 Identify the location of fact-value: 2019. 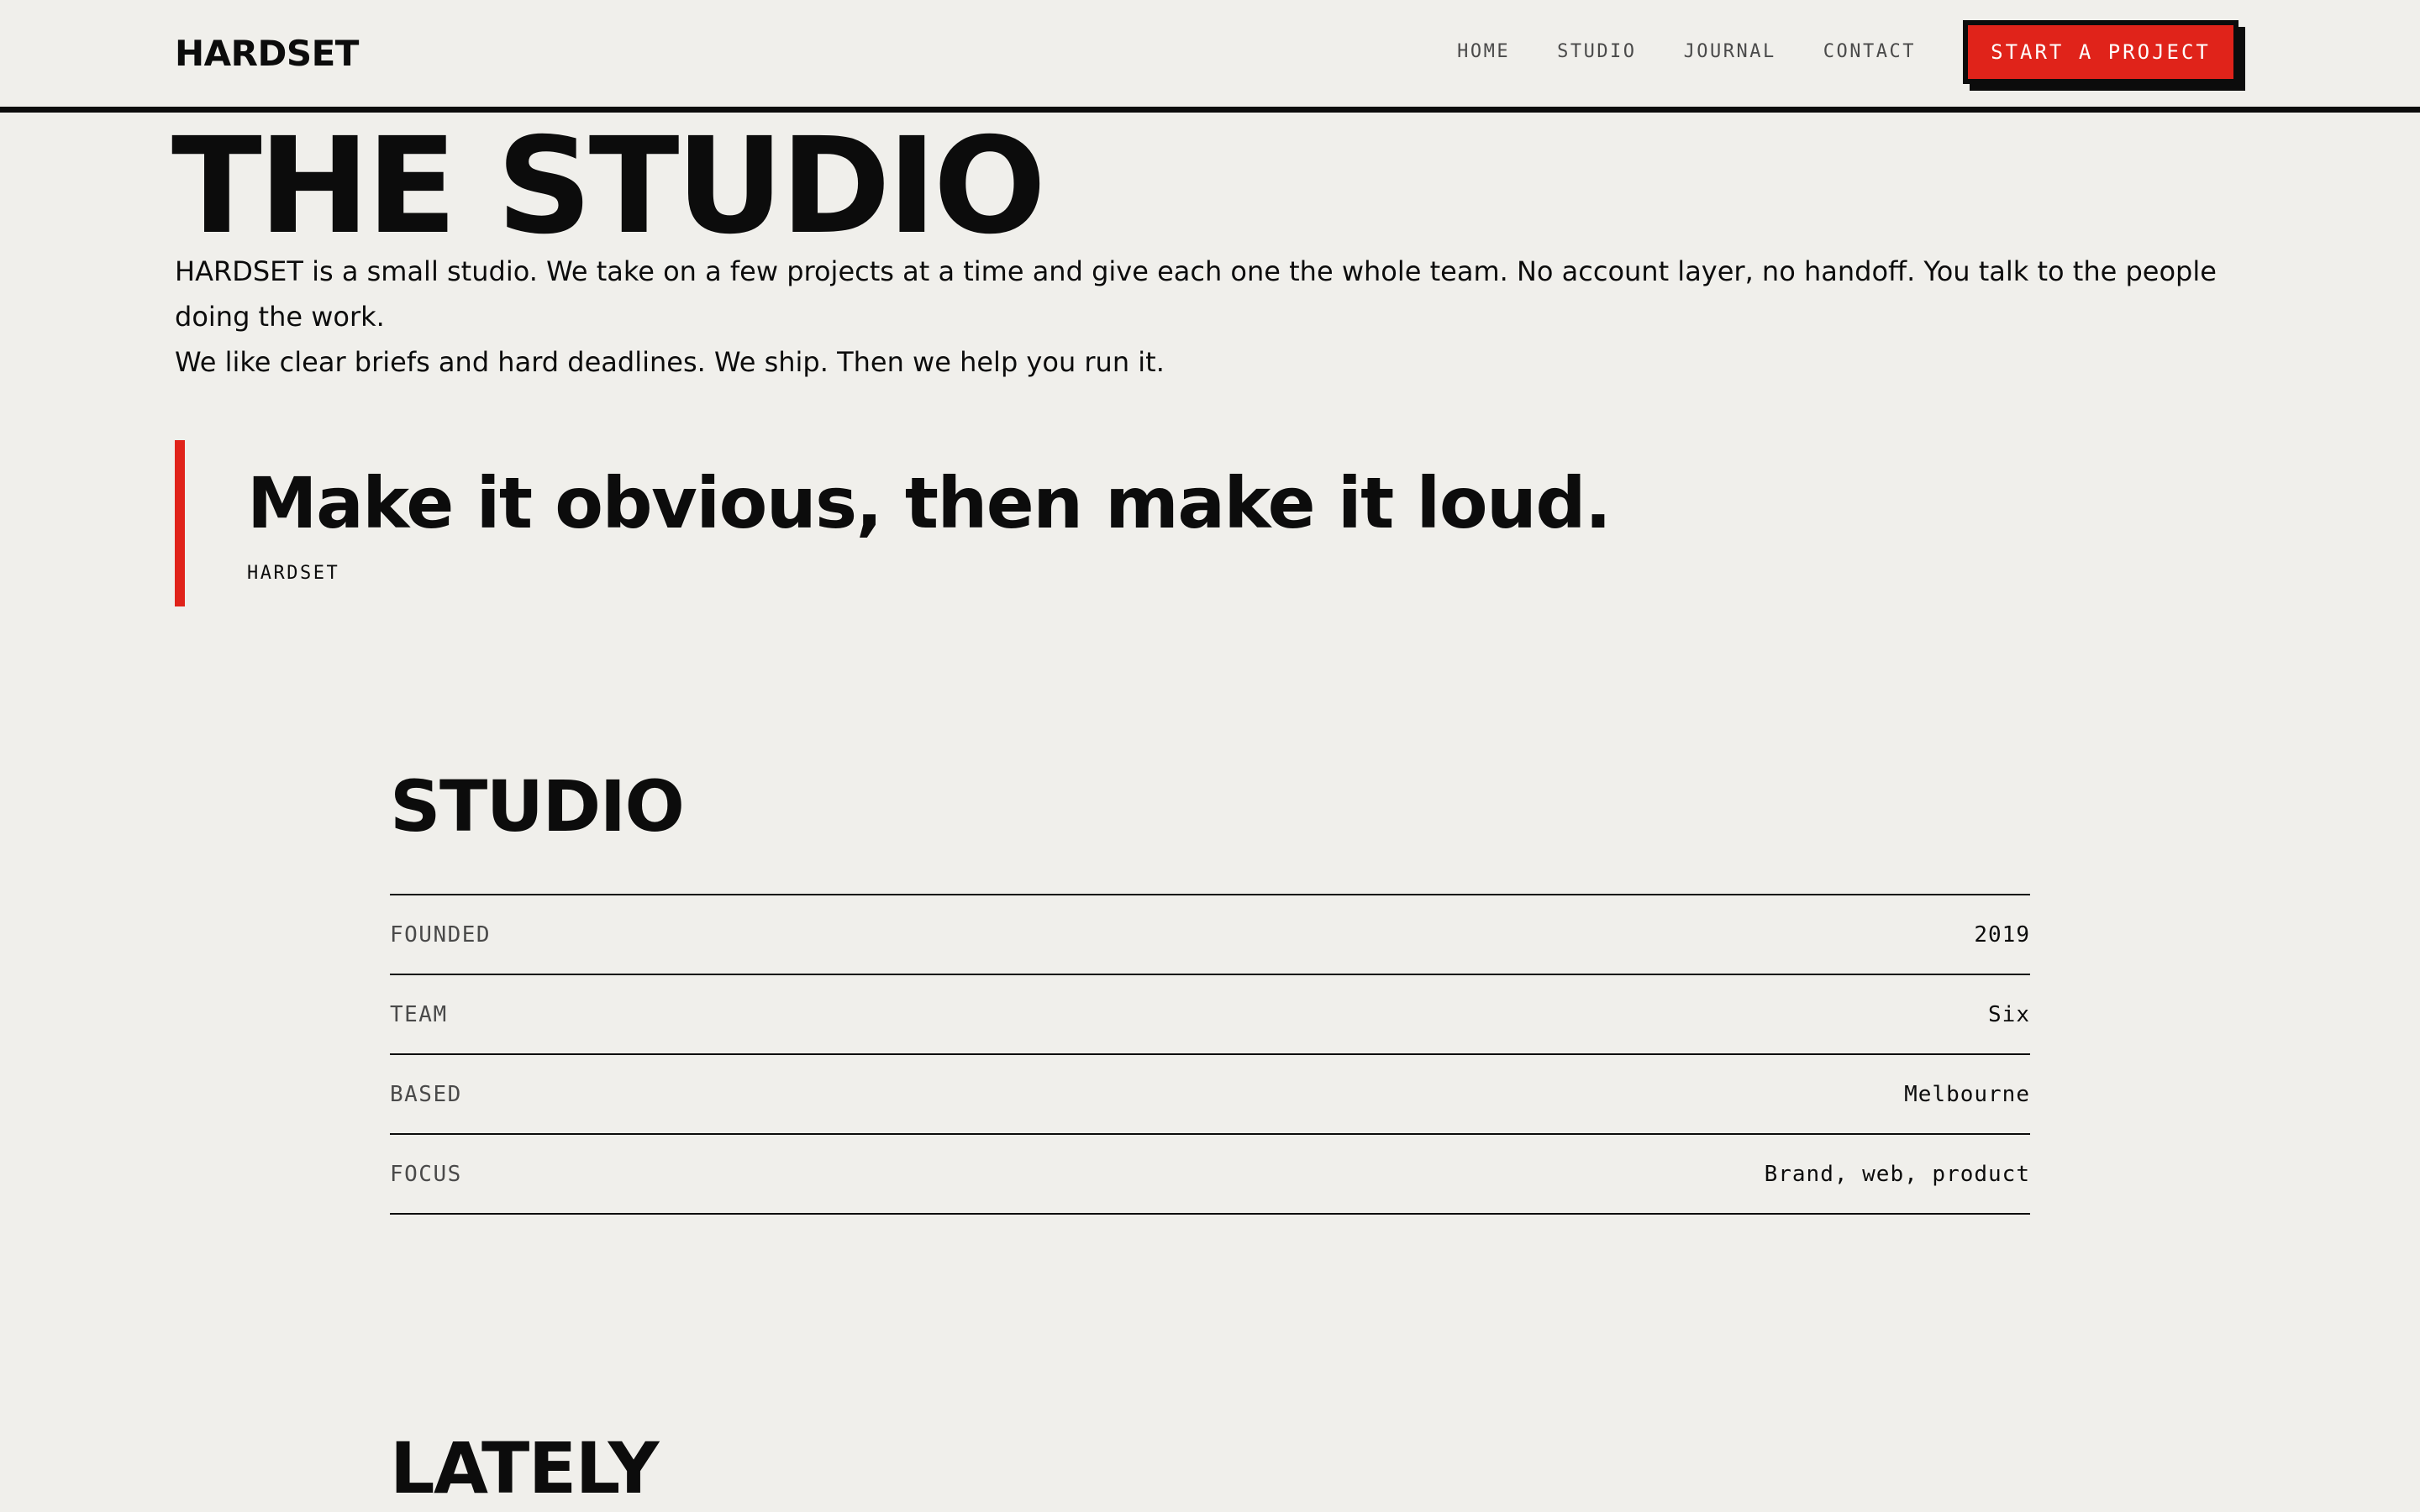
(2002, 934).